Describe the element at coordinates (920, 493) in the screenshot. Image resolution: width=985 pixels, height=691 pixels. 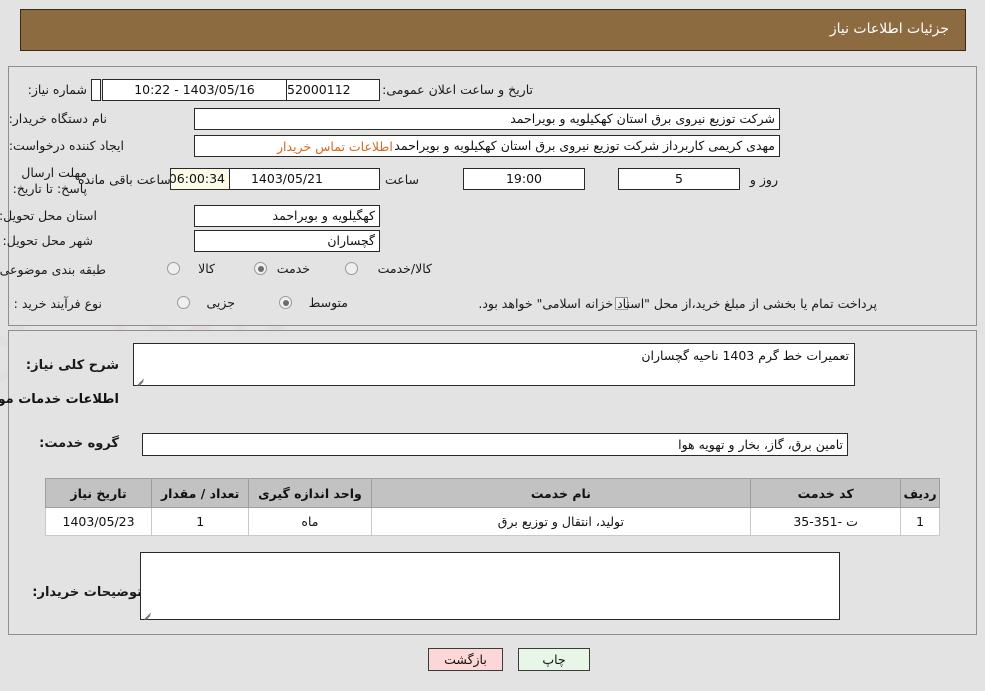
I see `th-radif: ردیف` at that location.